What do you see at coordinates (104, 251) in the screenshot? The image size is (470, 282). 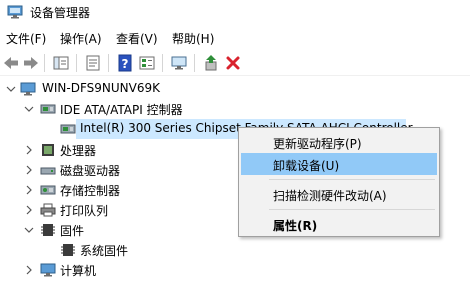 I see `tree-item-label: 系统固件` at bounding box center [104, 251].